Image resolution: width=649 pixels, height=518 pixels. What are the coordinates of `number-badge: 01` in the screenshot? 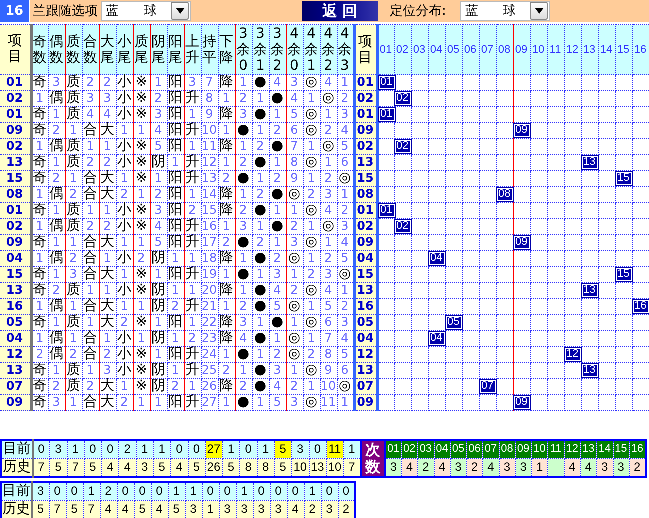 It's located at (386, 82).